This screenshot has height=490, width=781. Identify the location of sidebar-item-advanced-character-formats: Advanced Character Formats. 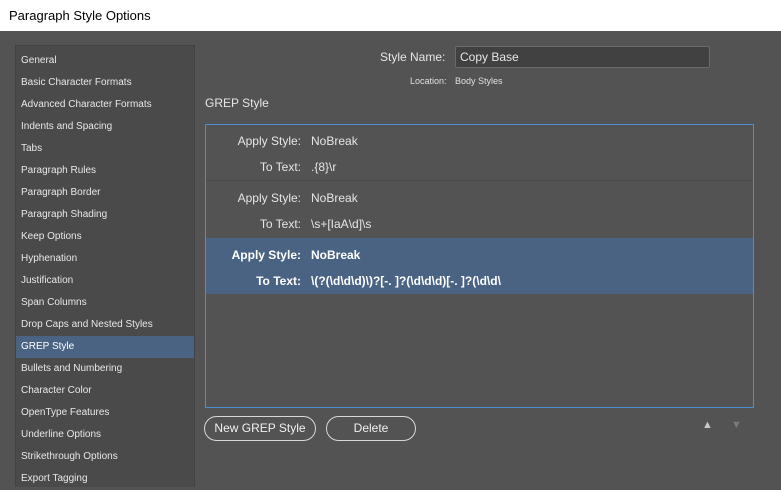
(105, 105).